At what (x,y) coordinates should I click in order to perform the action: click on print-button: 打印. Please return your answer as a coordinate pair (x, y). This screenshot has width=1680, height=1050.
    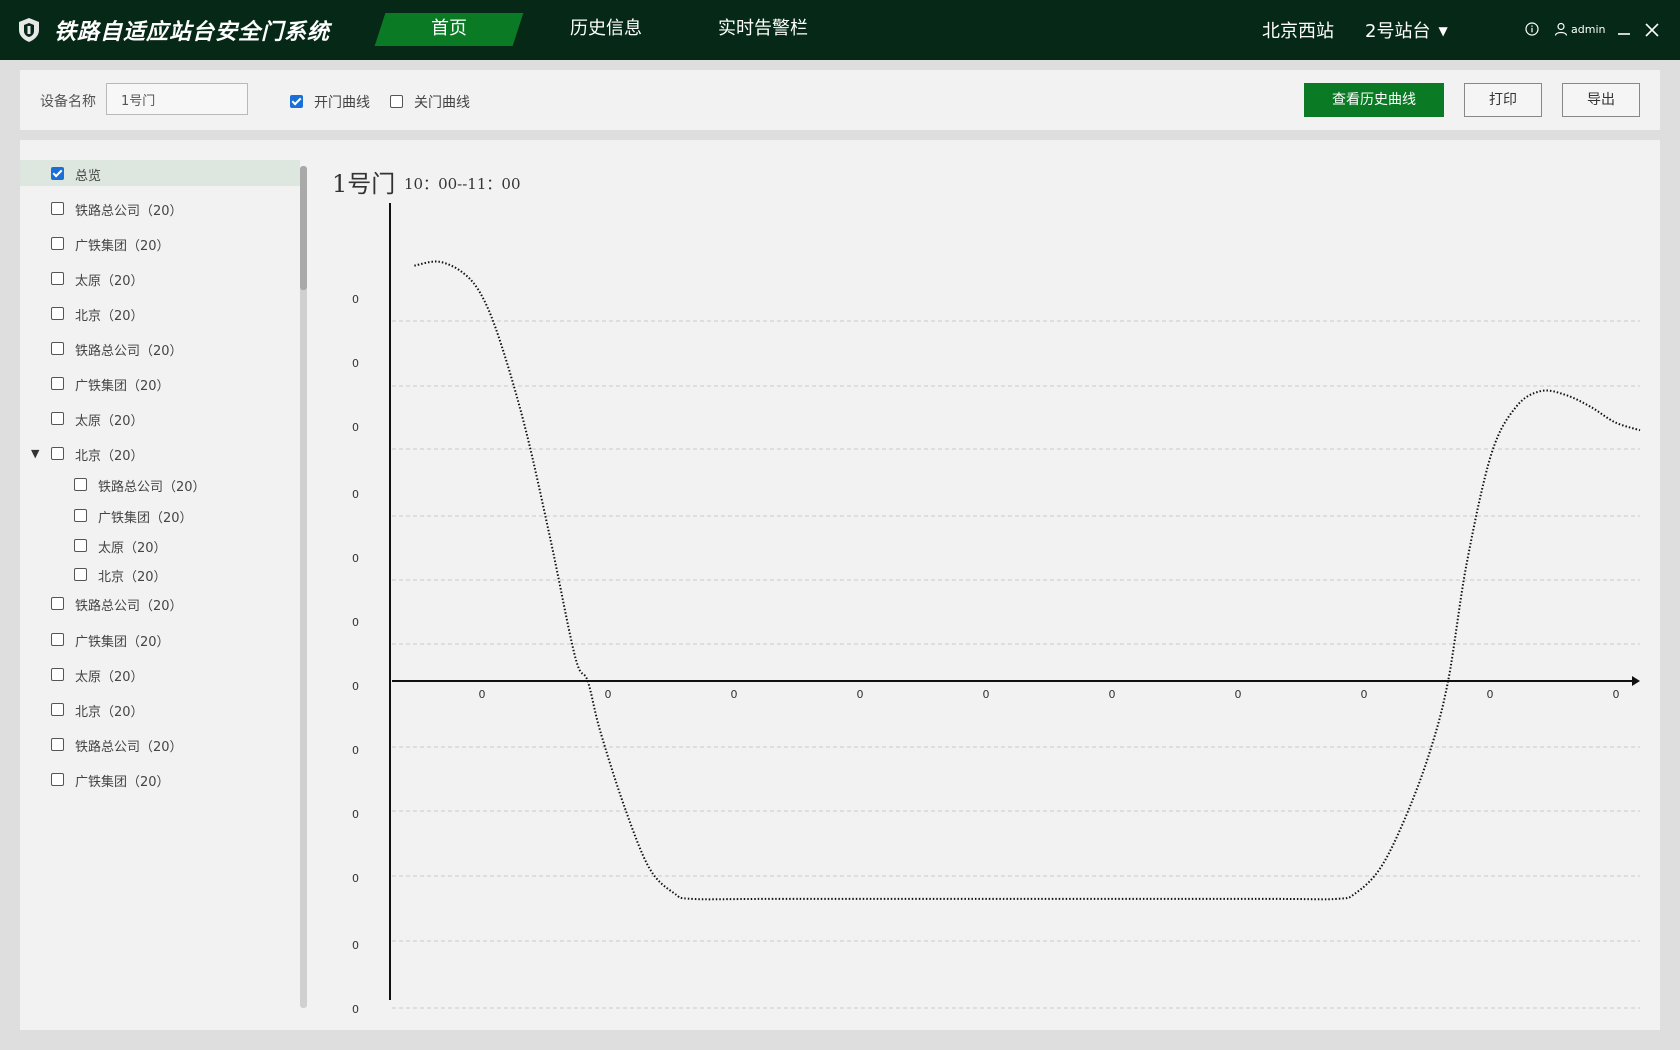
    Looking at the image, I should click on (1503, 100).